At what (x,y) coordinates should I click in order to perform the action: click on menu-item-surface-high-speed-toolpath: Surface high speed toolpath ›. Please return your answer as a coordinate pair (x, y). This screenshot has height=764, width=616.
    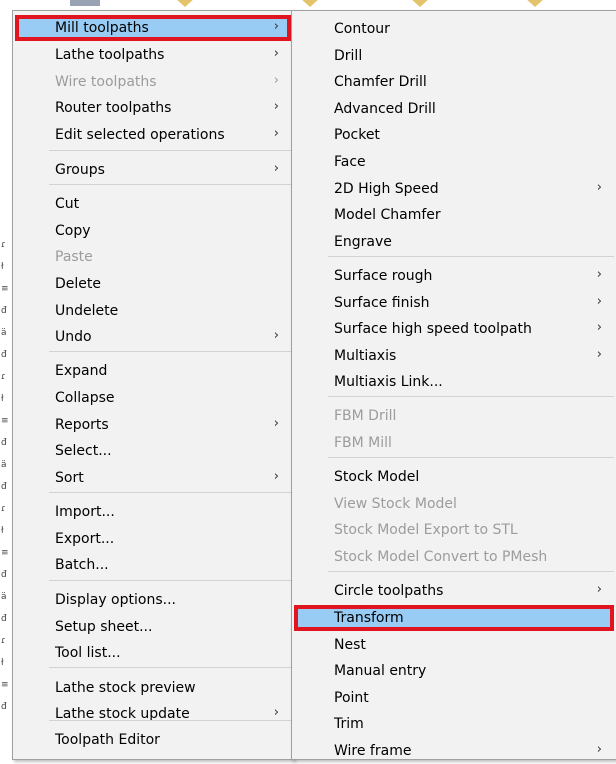
    Looking at the image, I should click on (454, 329).